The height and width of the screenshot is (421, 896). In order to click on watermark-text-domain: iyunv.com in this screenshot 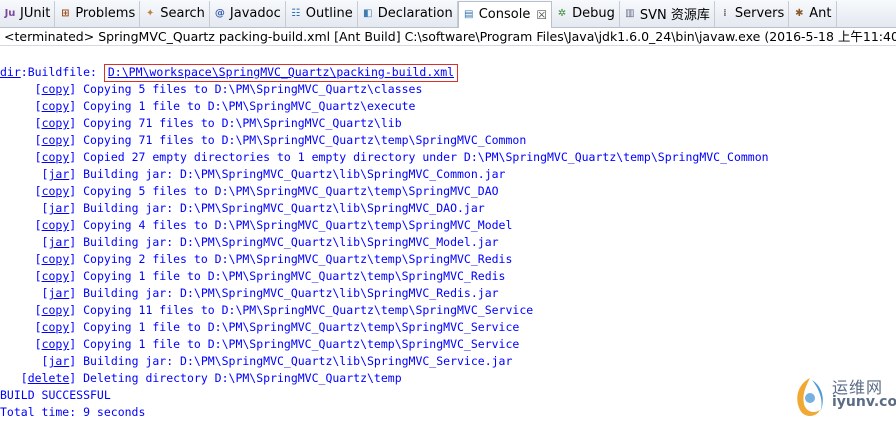, I will do `click(864, 402)`.